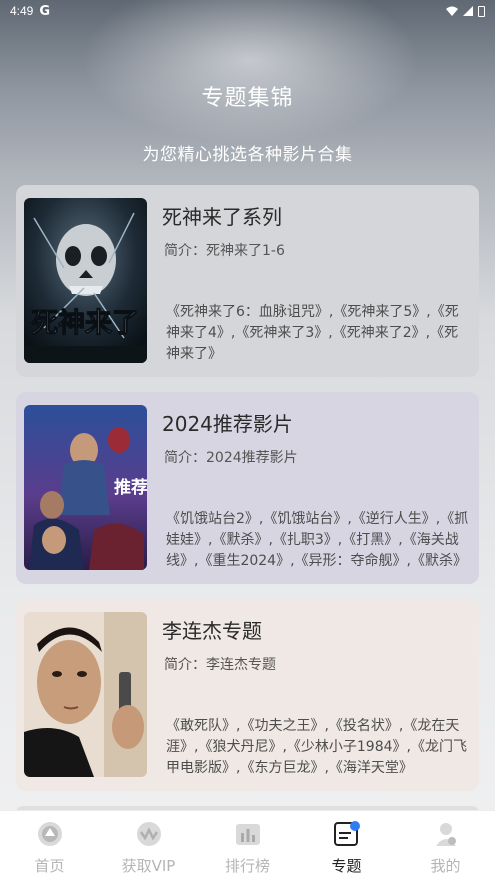 The image size is (495, 880). What do you see at coordinates (130, 487) in the screenshot?
I see `poster-title-text: 推荐` at bounding box center [130, 487].